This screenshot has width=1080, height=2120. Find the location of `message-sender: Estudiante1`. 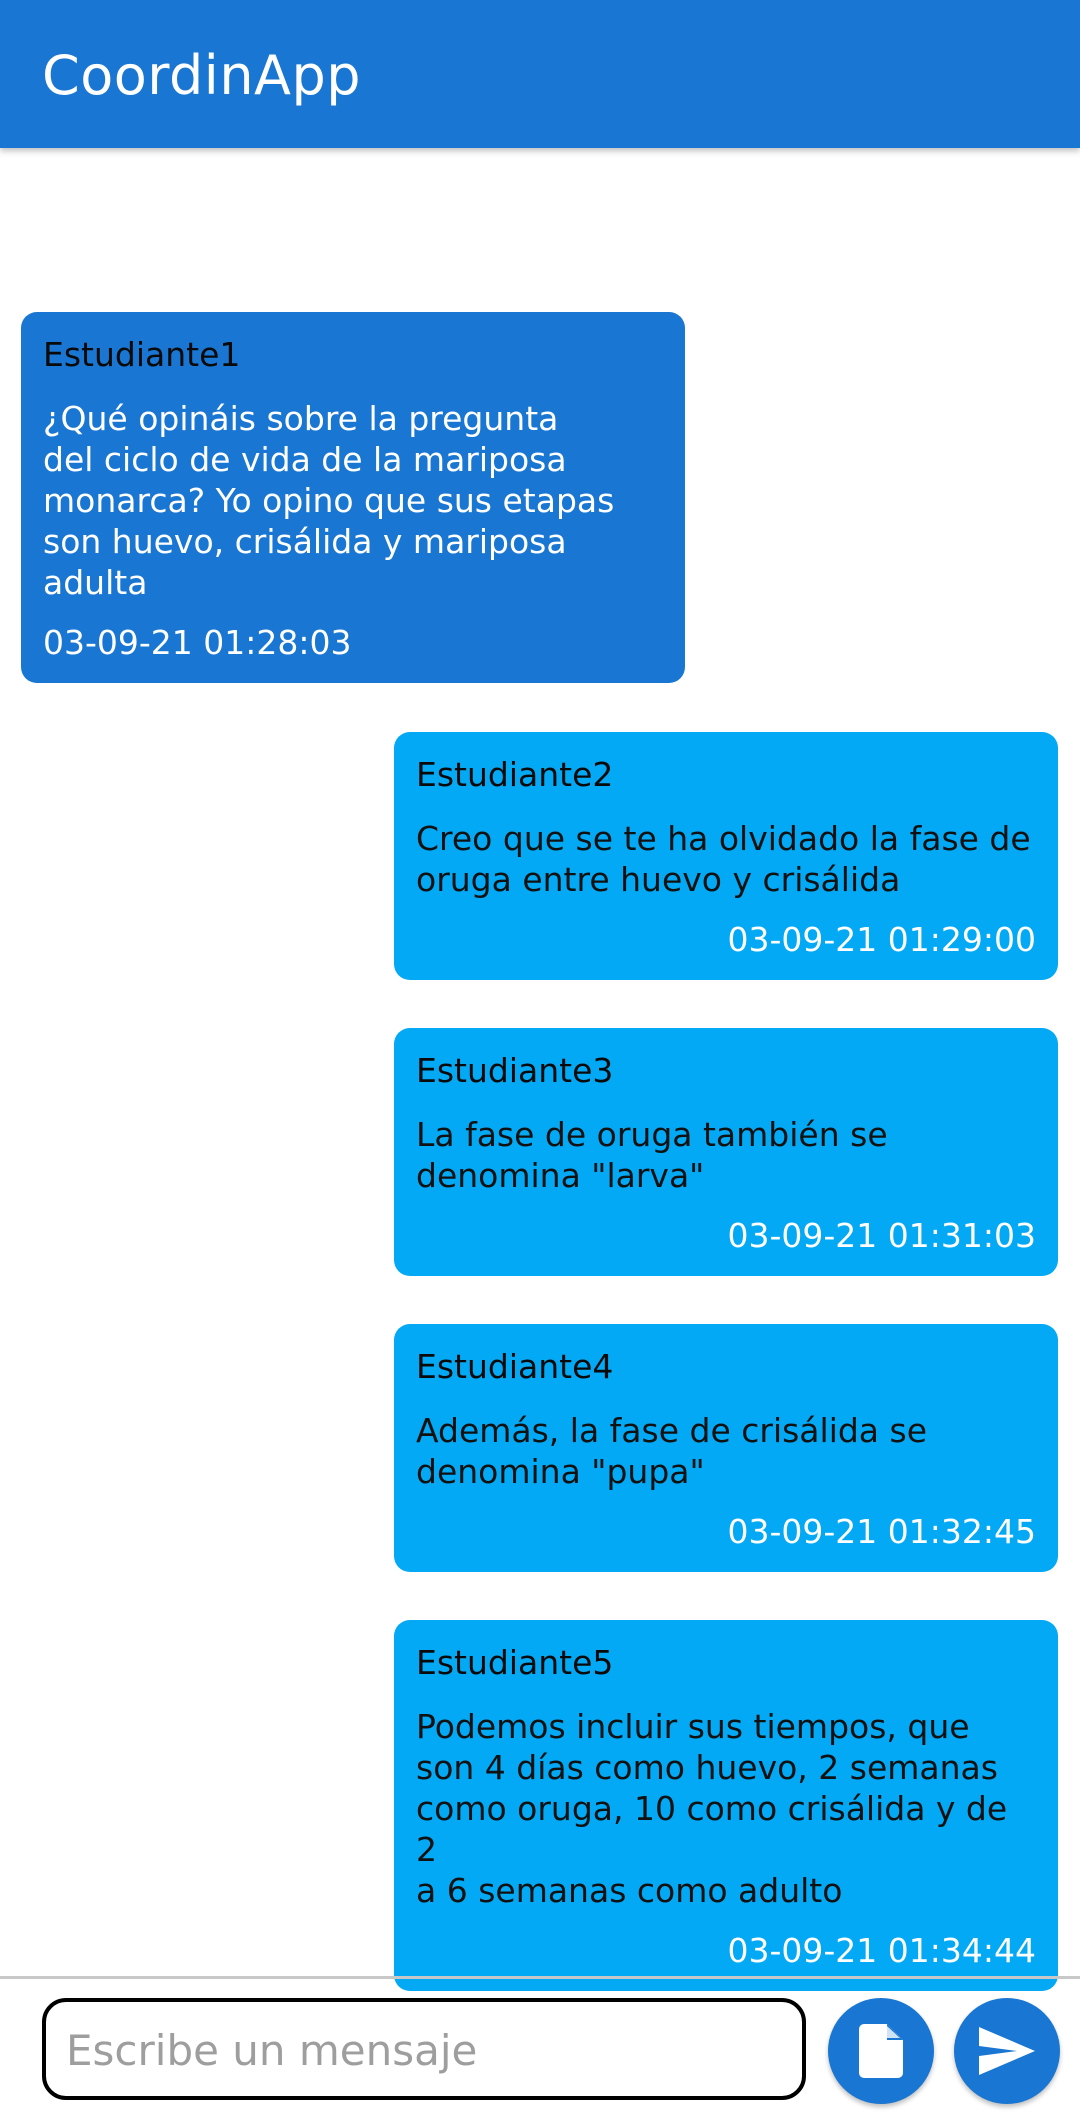

message-sender: Estudiante1 is located at coordinates (142, 354).